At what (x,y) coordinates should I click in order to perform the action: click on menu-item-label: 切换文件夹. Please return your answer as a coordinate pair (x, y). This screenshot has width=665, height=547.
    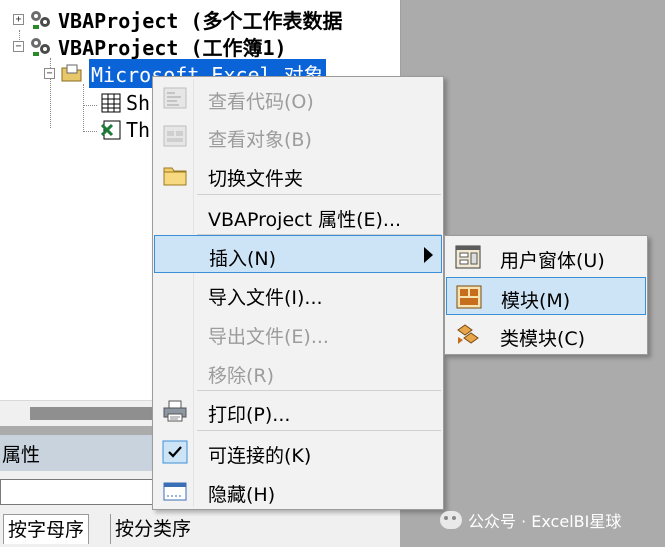
    Looking at the image, I should click on (256, 179).